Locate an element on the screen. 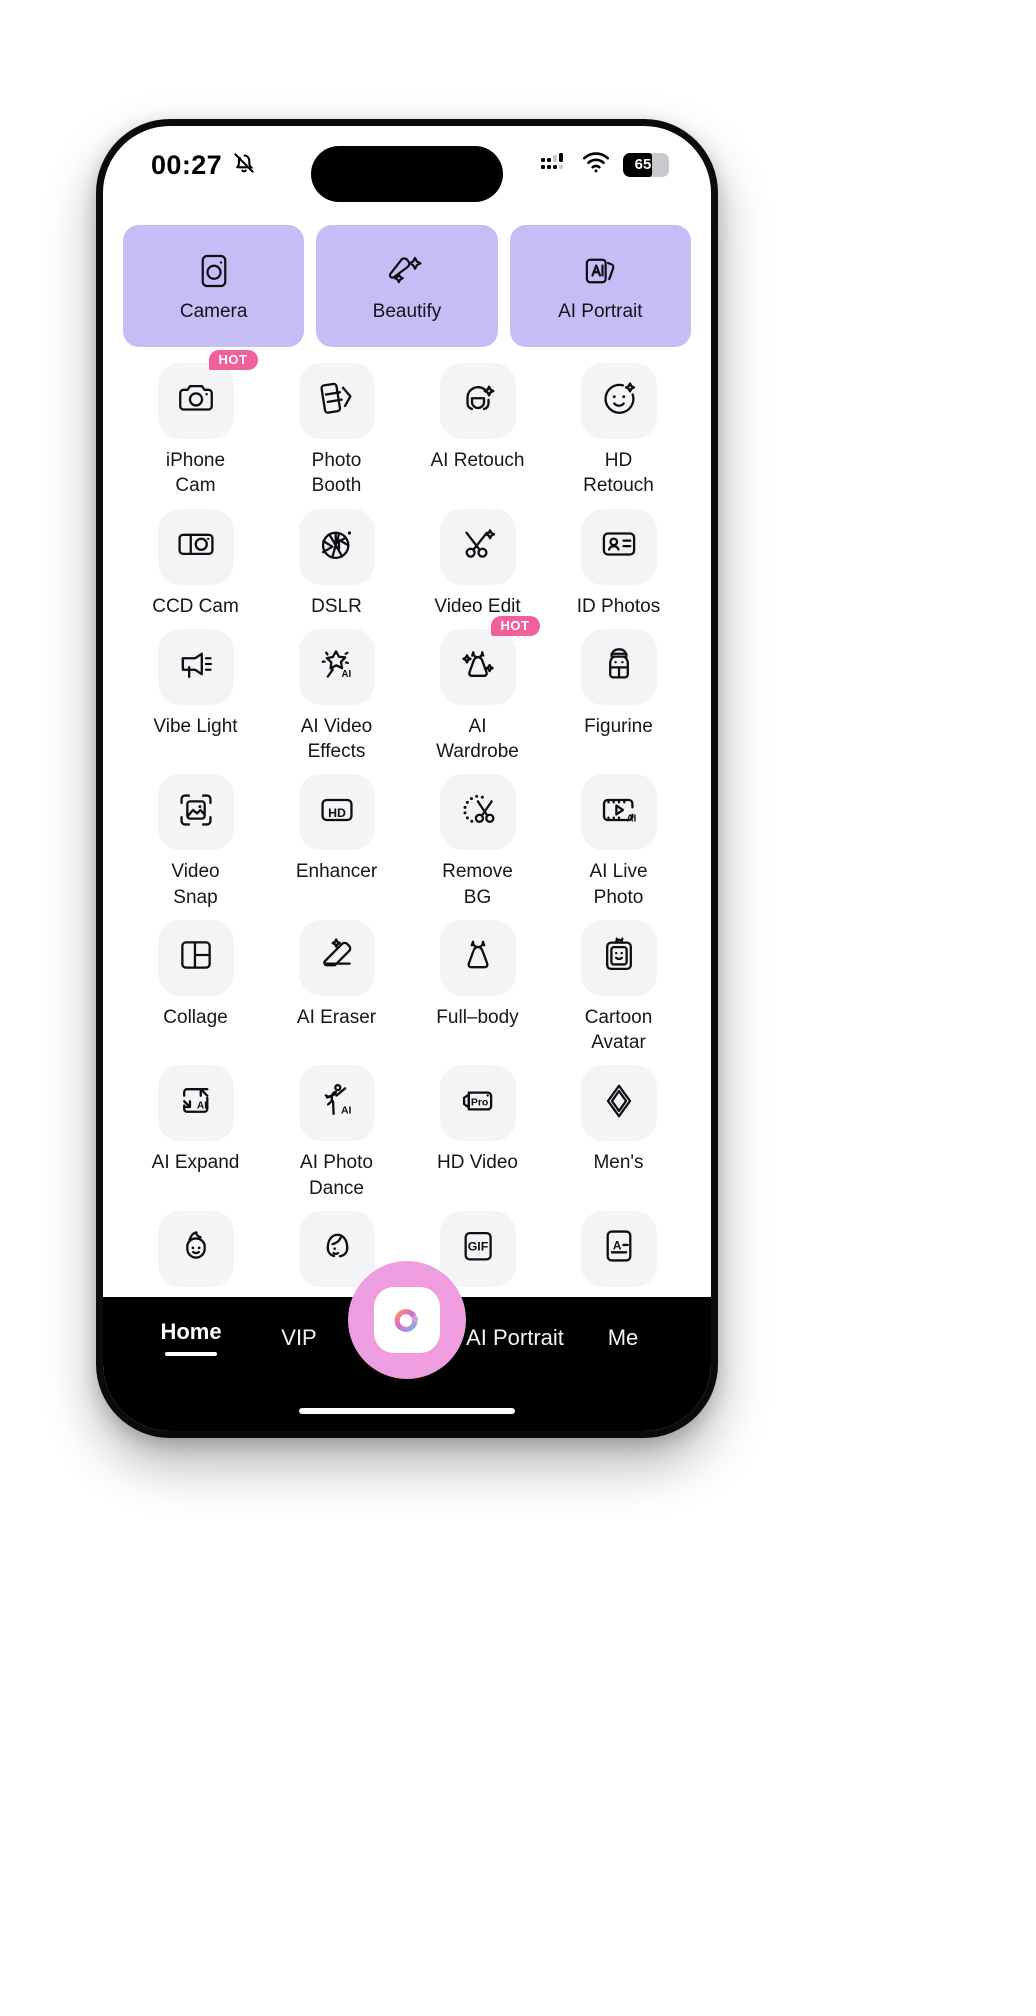  tool-item-figurine: Figurine is located at coordinates (618, 696).